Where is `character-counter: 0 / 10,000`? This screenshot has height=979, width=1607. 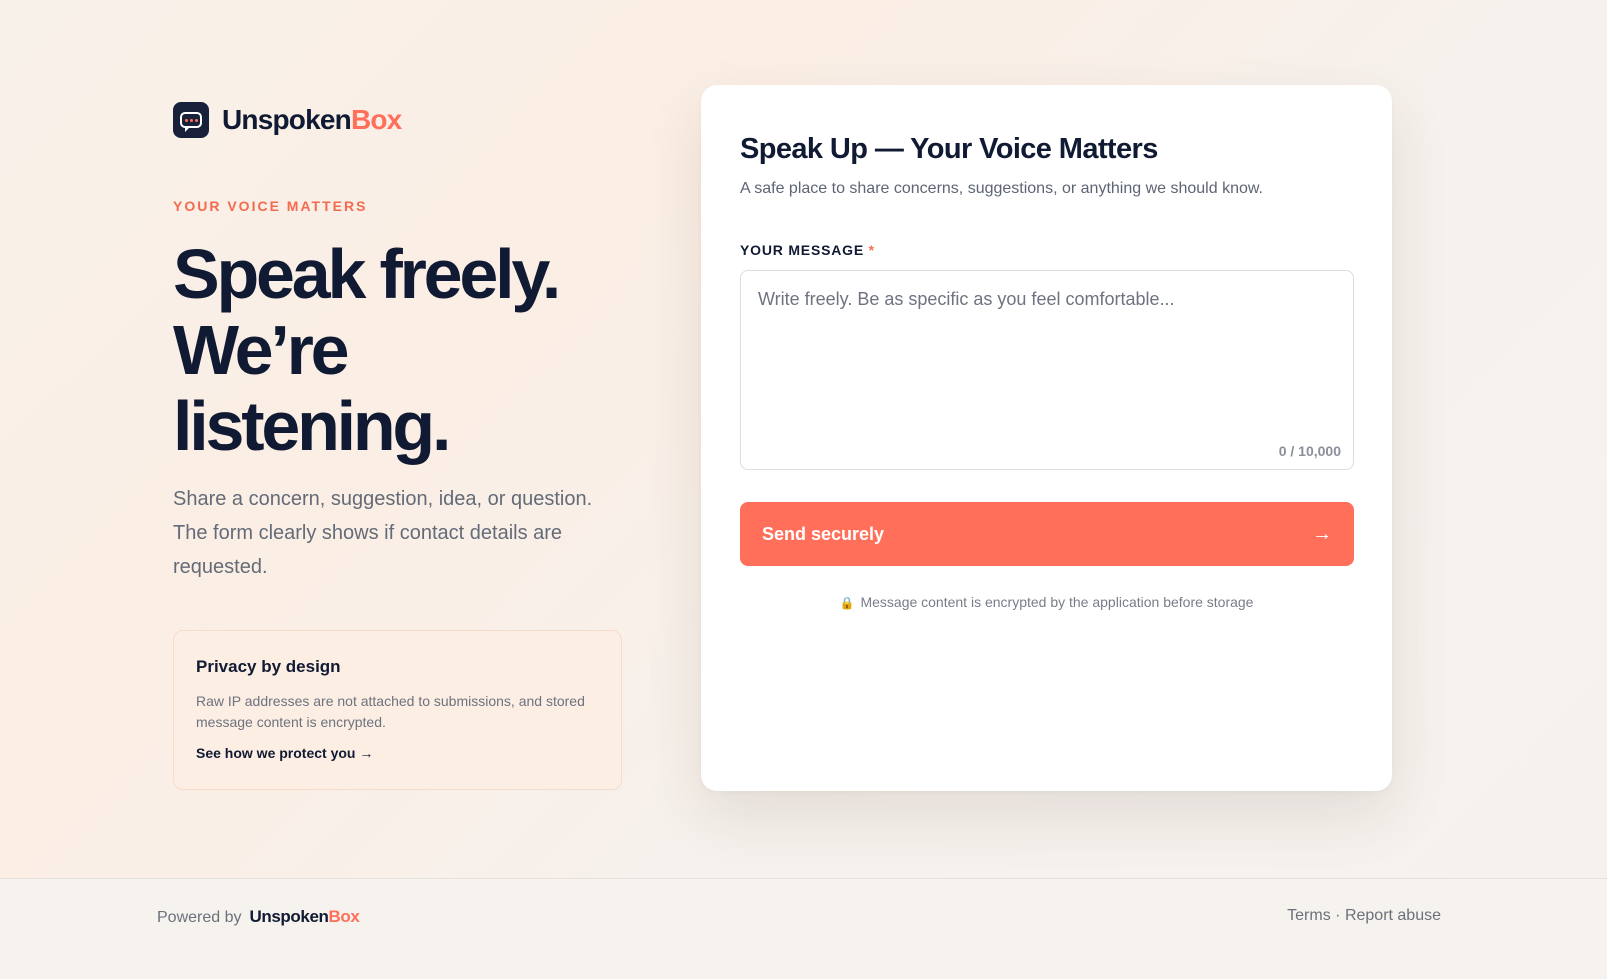 character-counter: 0 / 10,000 is located at coordinates (1309, 451).